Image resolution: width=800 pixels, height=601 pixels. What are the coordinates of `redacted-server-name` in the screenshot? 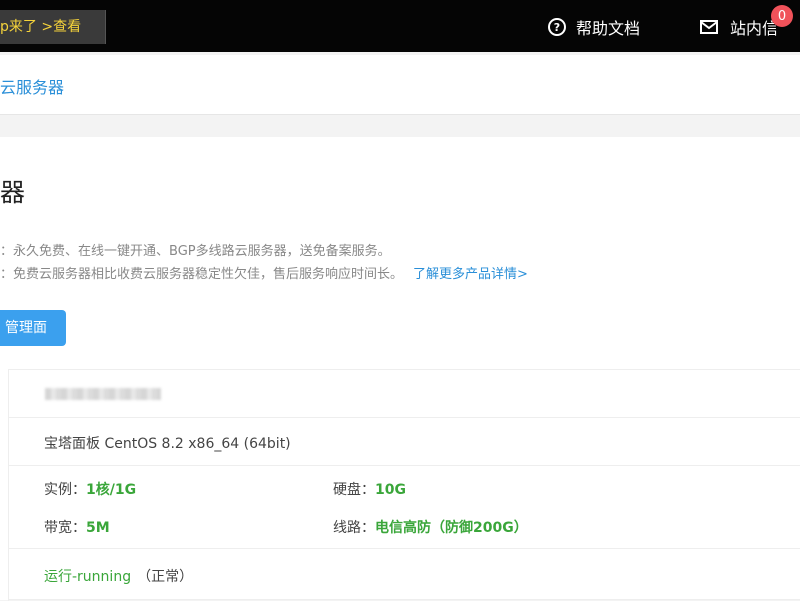 It's located at (103, 394).